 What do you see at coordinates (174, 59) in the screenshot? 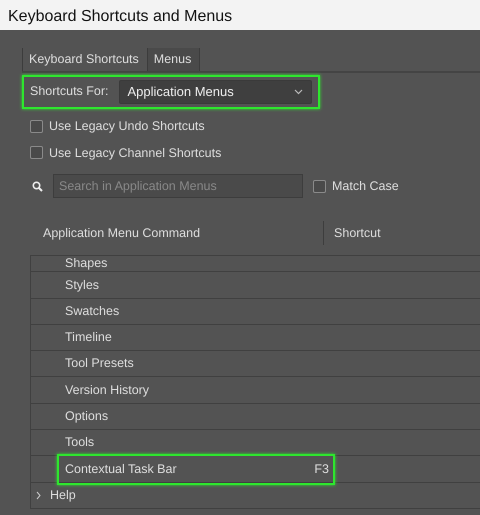
I see `tab: Menus` at bounding box center [174, 59].